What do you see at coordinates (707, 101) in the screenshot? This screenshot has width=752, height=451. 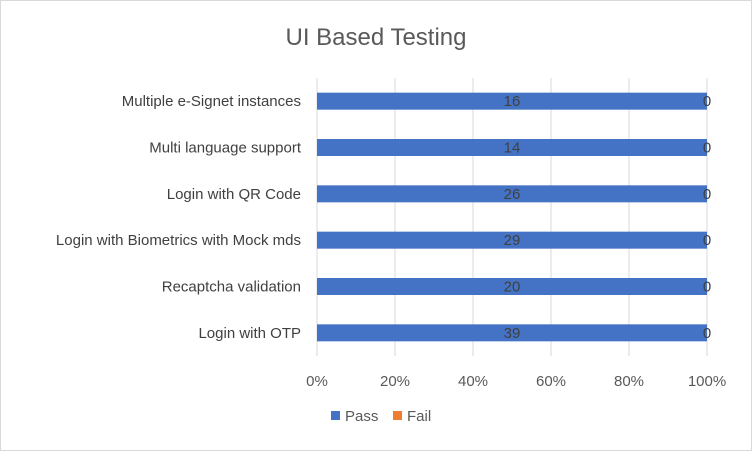 I see `data-label-fail-multiple-e-signet-instances: 0` at bounding box center [707, 101].